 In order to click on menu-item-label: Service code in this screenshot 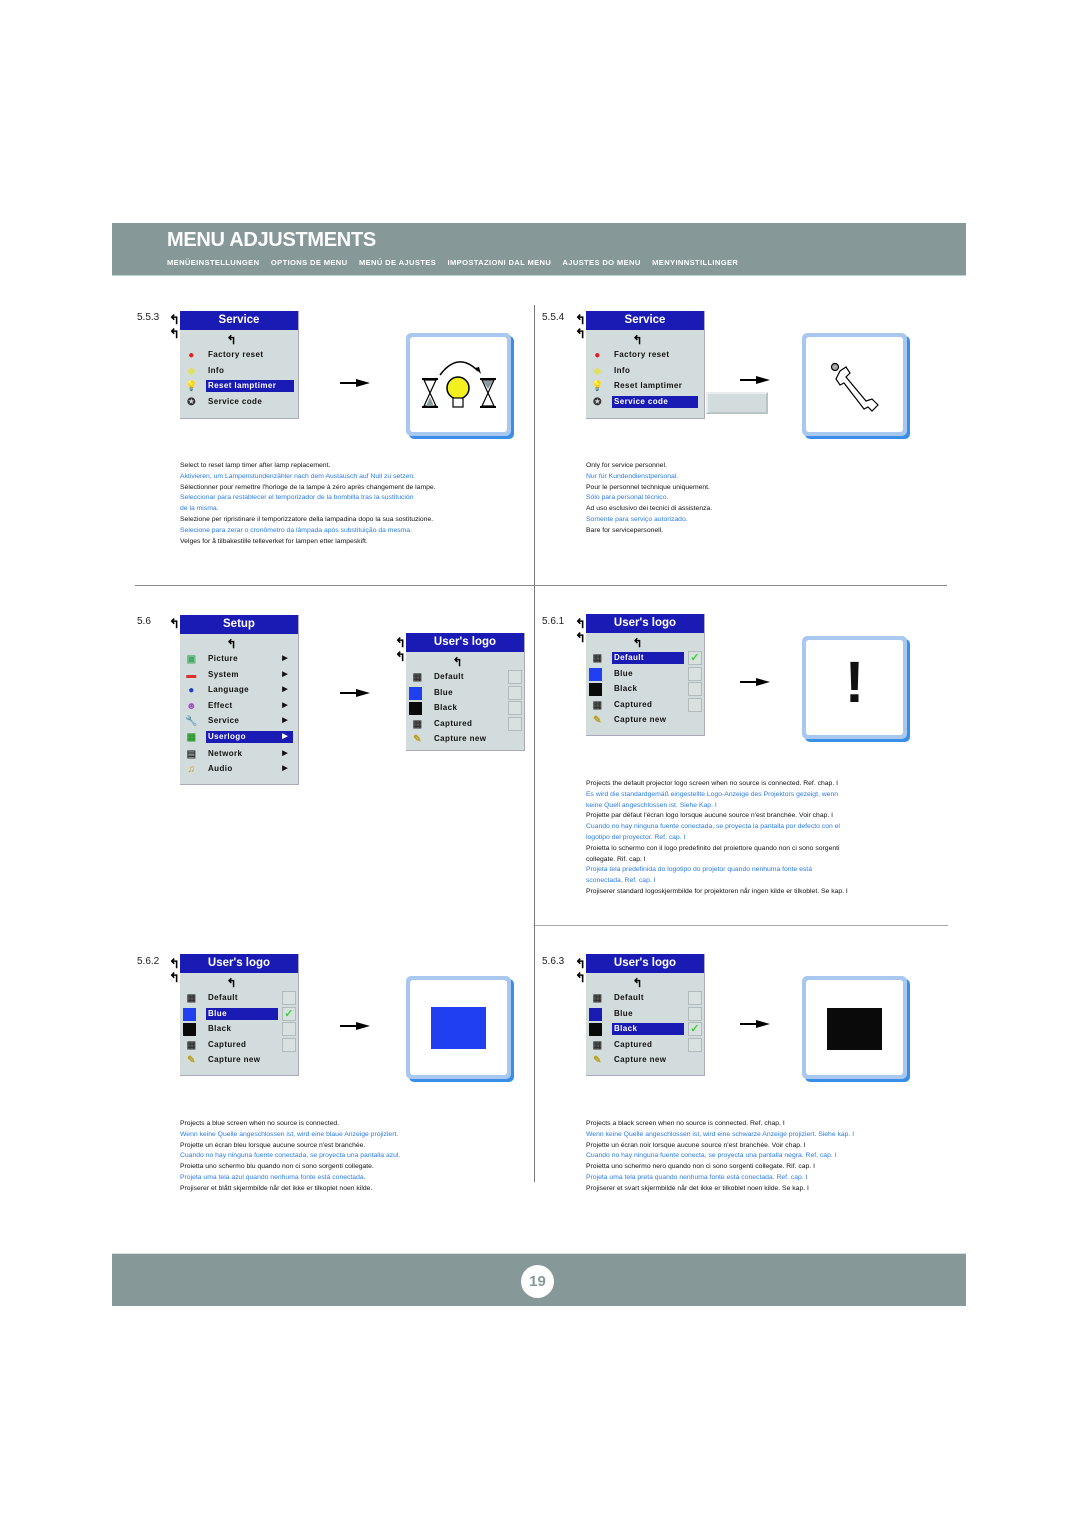, I will do `click(655, 401)`.